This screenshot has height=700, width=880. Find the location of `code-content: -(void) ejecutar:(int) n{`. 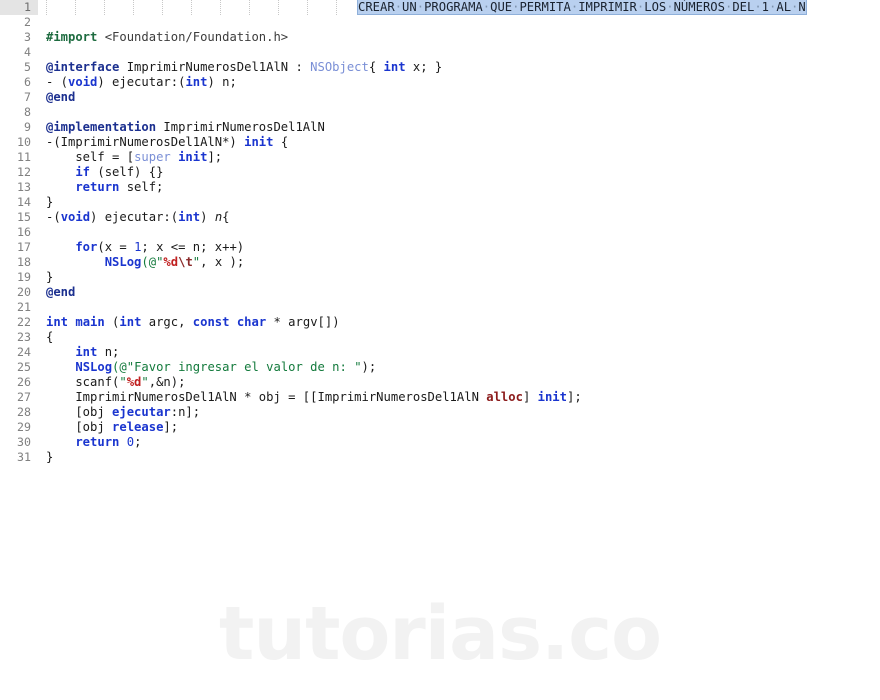

code-content: -(void) ejecutar:(int) n{ is located at coordinates (138, 217).